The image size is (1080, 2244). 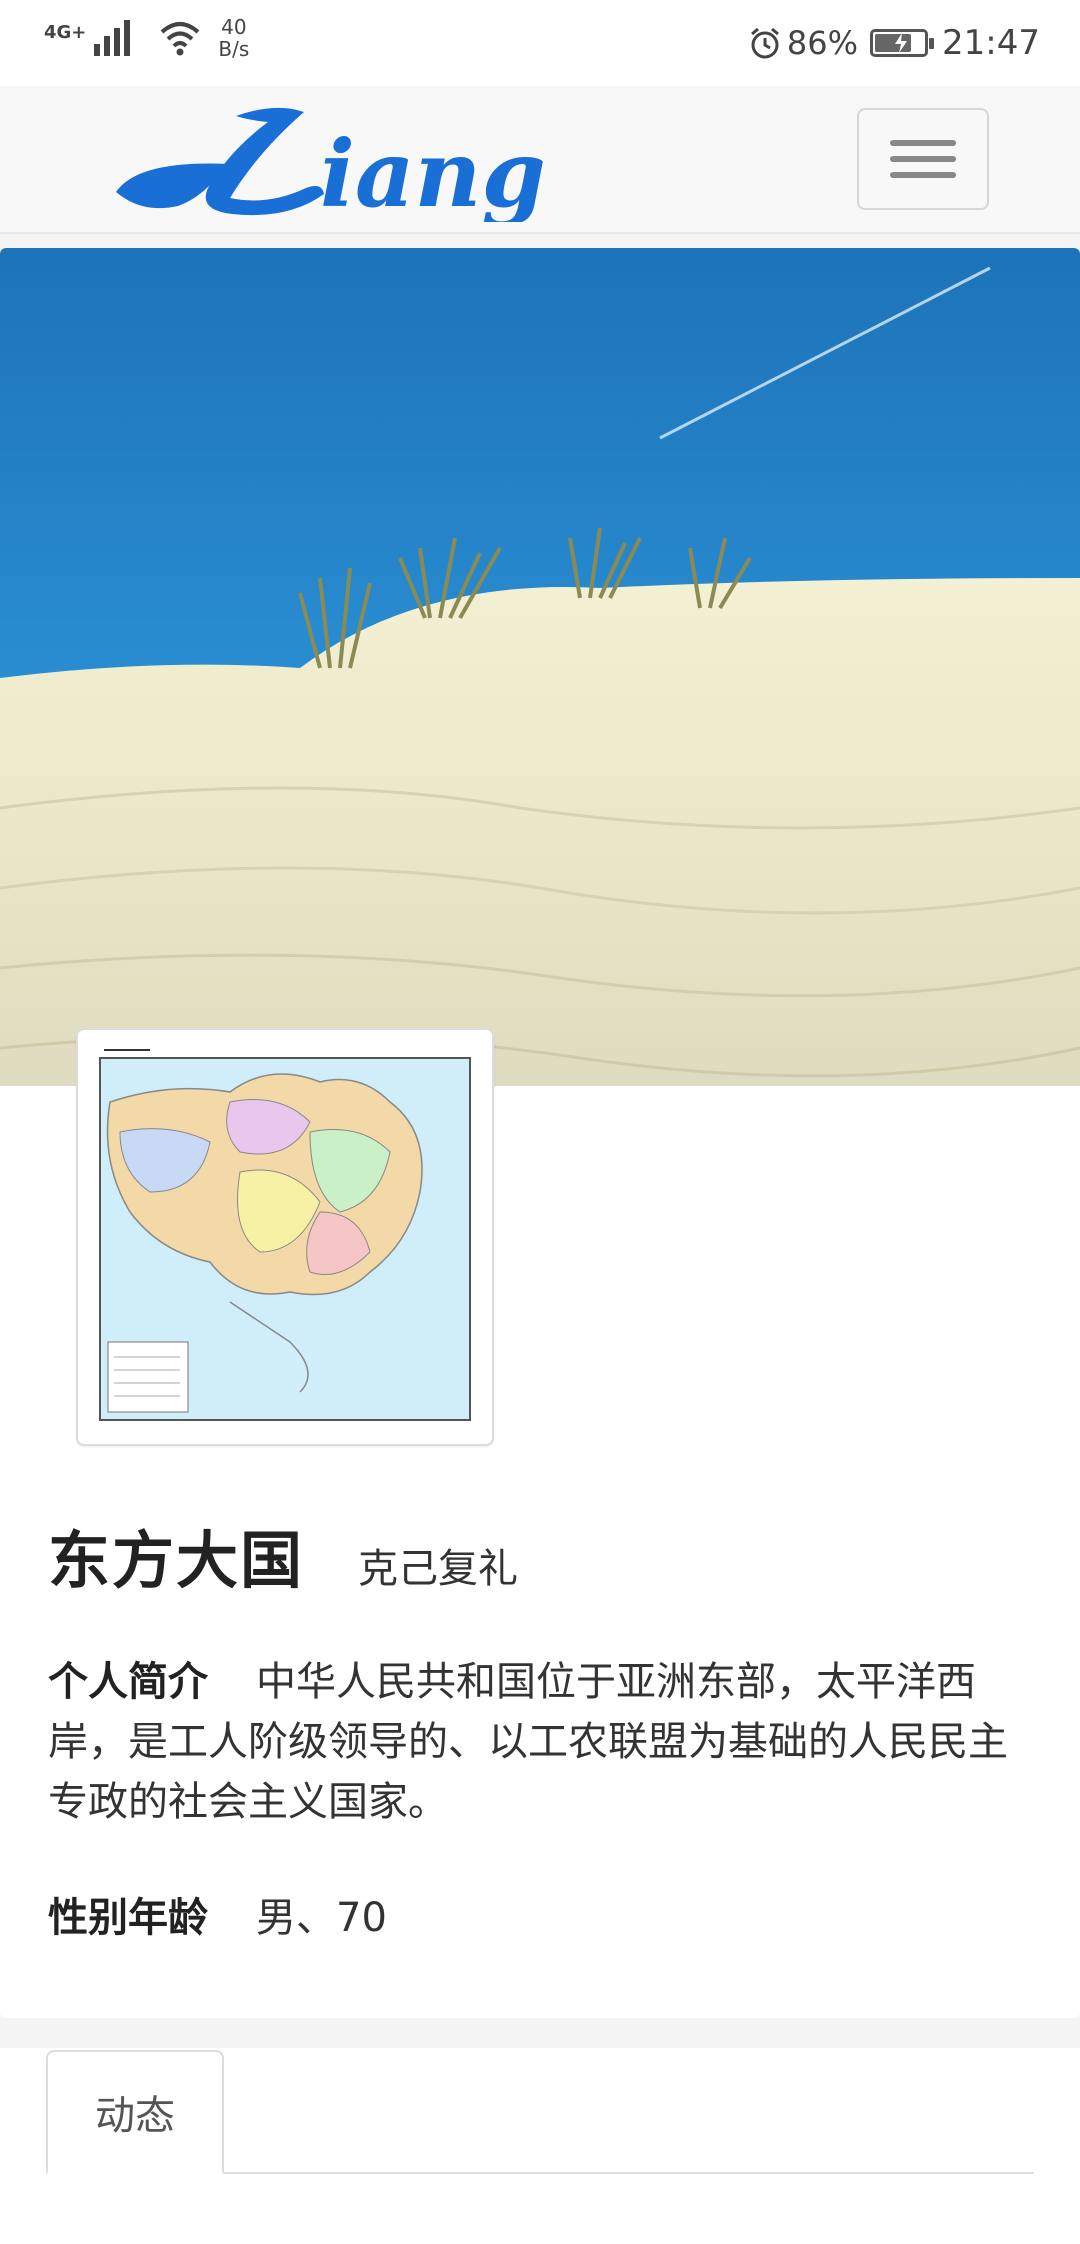 I want to click on gender-age-value: 男、70, so click(x=321, y=1918).